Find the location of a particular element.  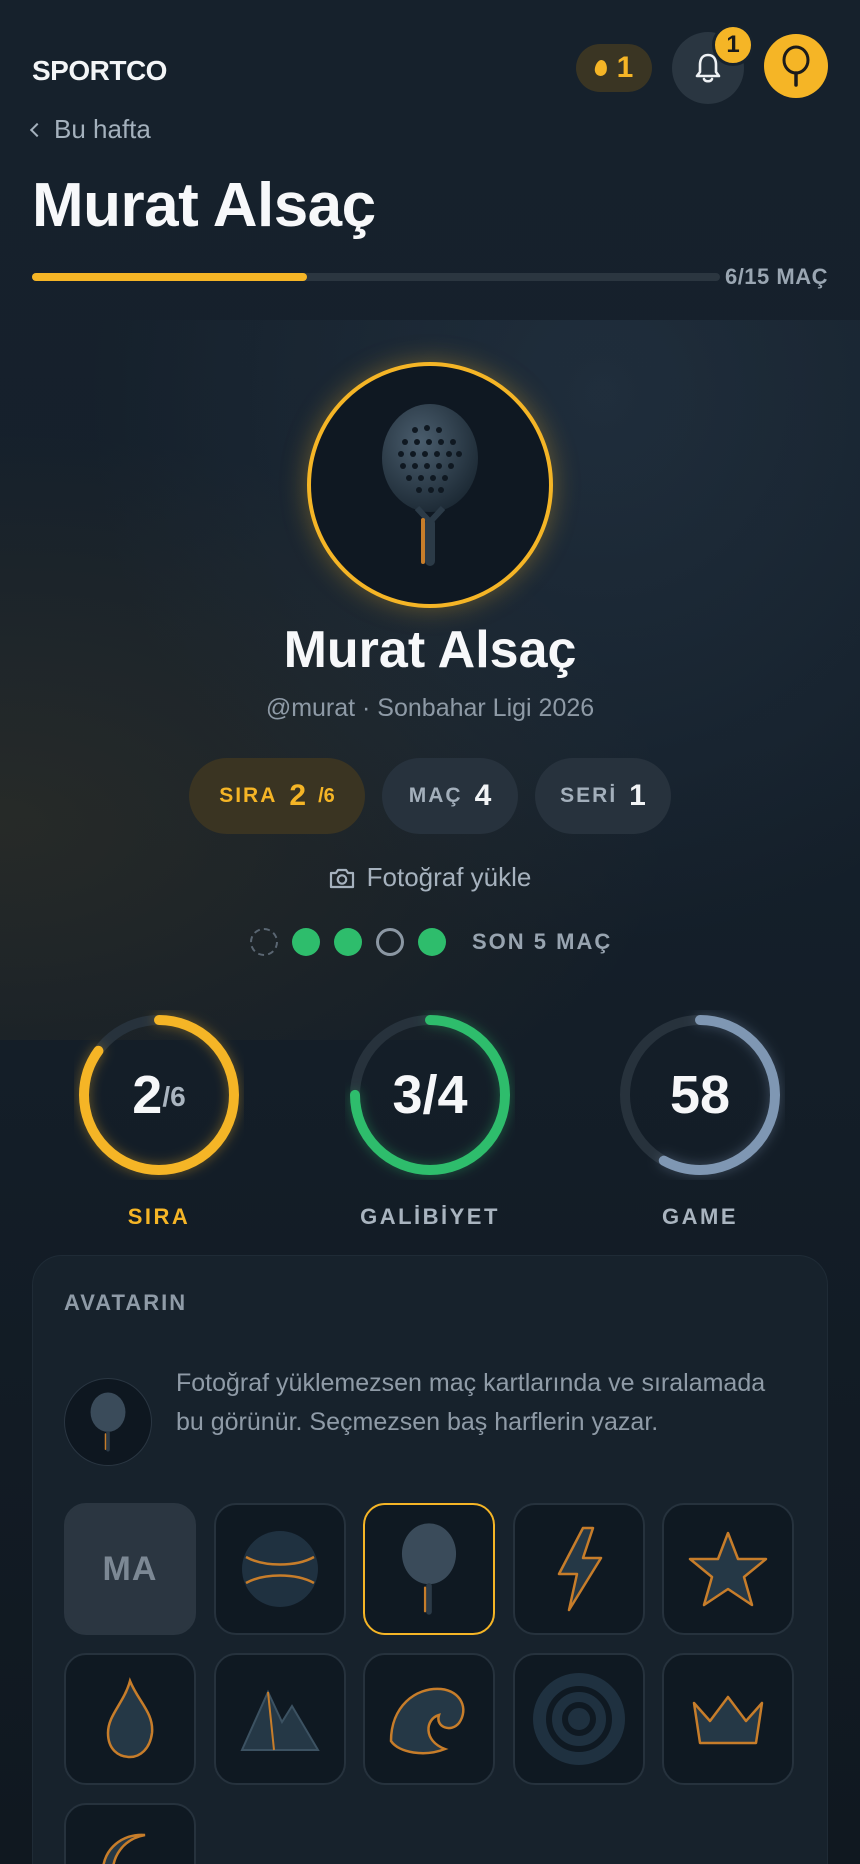

racket-icon is located at coordinates (796, 66).